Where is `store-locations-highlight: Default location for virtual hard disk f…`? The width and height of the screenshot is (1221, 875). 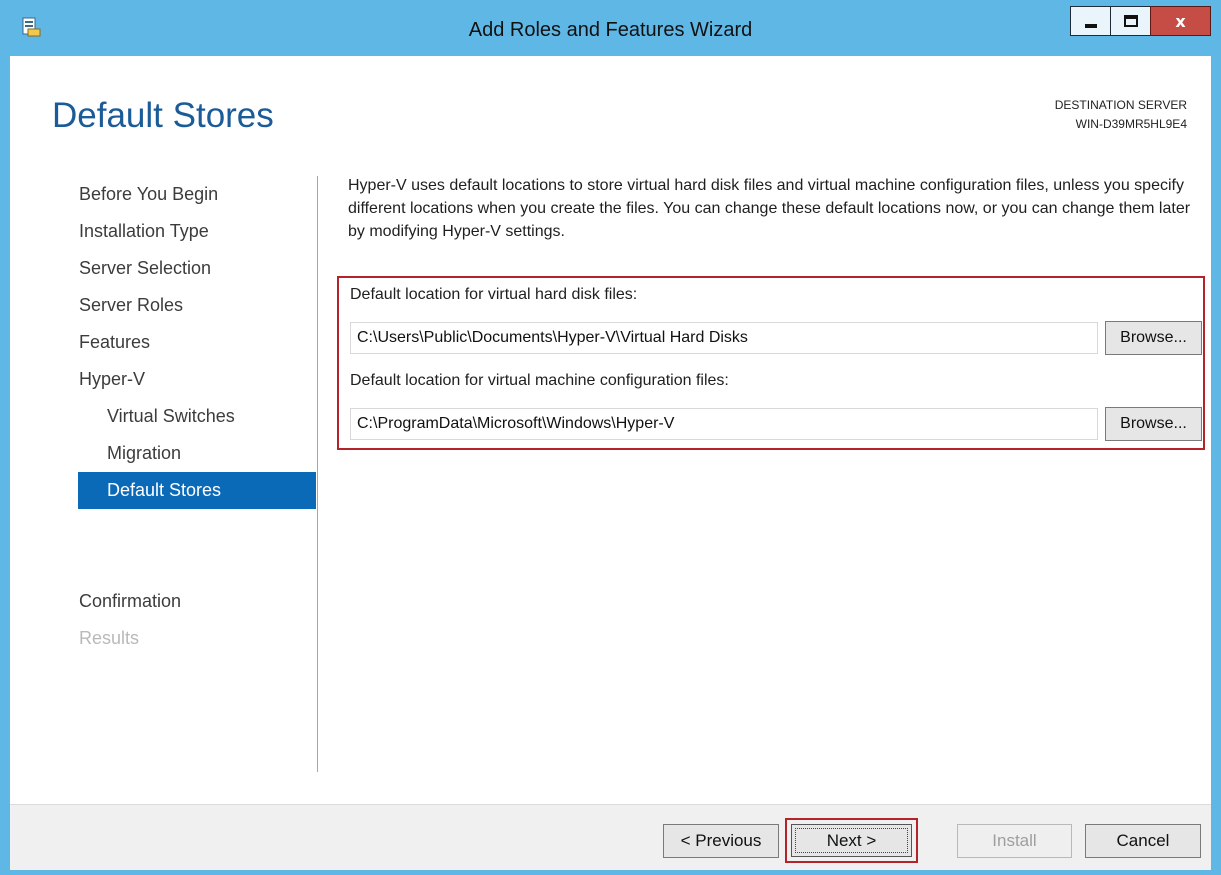
store-locations-highlight: Default location for virtual hard disk f… is located at coordinates (771, 363).